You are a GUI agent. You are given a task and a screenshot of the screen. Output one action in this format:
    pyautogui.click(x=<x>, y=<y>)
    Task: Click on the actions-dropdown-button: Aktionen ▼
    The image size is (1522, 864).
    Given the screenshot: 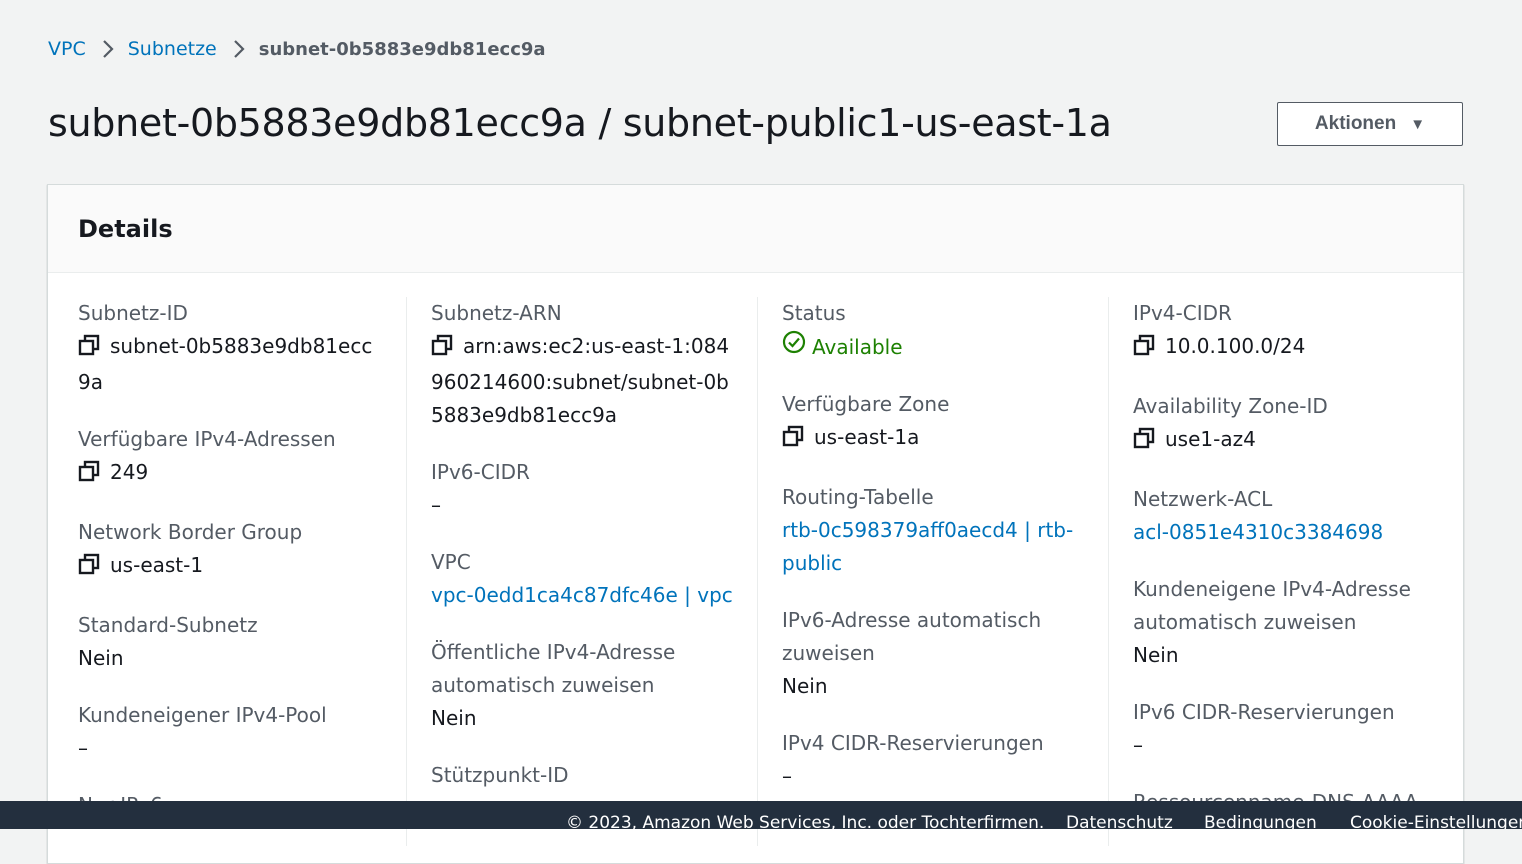 What is the action you would take?
    pyautogui.click(x=1370, y=124)
    